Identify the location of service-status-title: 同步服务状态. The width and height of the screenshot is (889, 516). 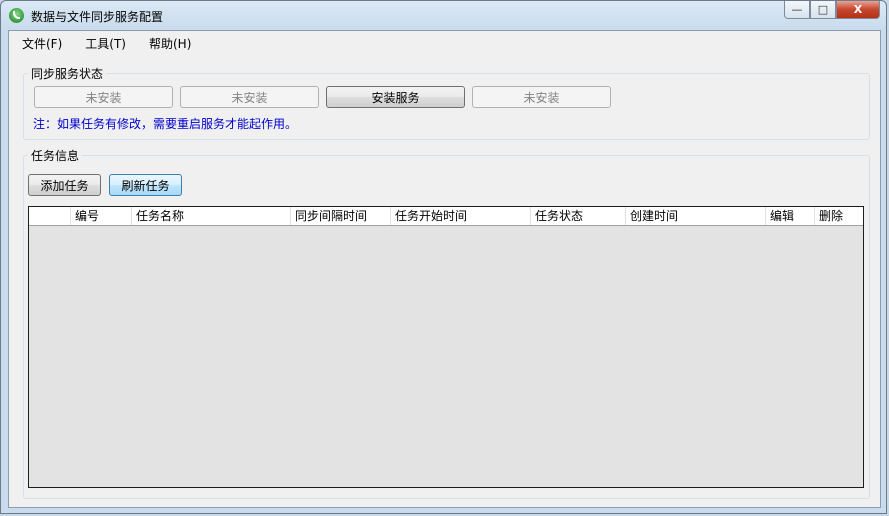
(67, 73).